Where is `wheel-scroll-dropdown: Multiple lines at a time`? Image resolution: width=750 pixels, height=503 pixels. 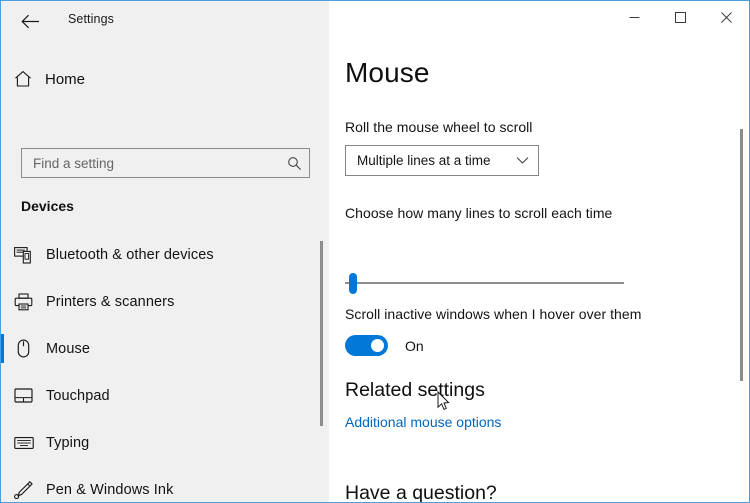 wheel-scroll-dropdown: Multiple lines at a time is located at coordinates (442, 160).